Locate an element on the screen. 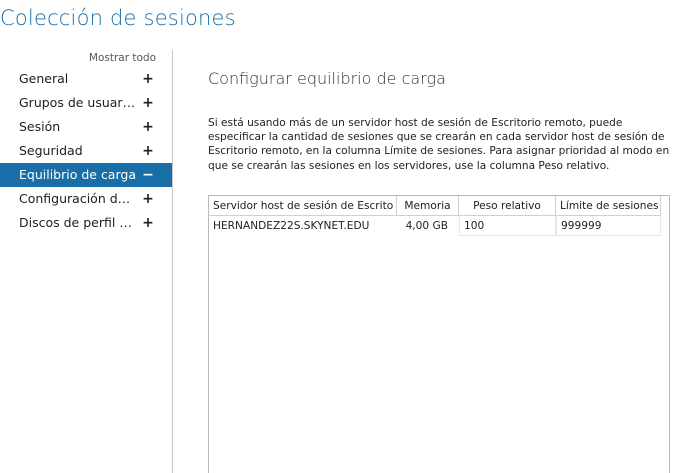 The height and width of the screenshot is (473, 684). show-all-link: Mostrar todo is located at coordinates (122, 58).